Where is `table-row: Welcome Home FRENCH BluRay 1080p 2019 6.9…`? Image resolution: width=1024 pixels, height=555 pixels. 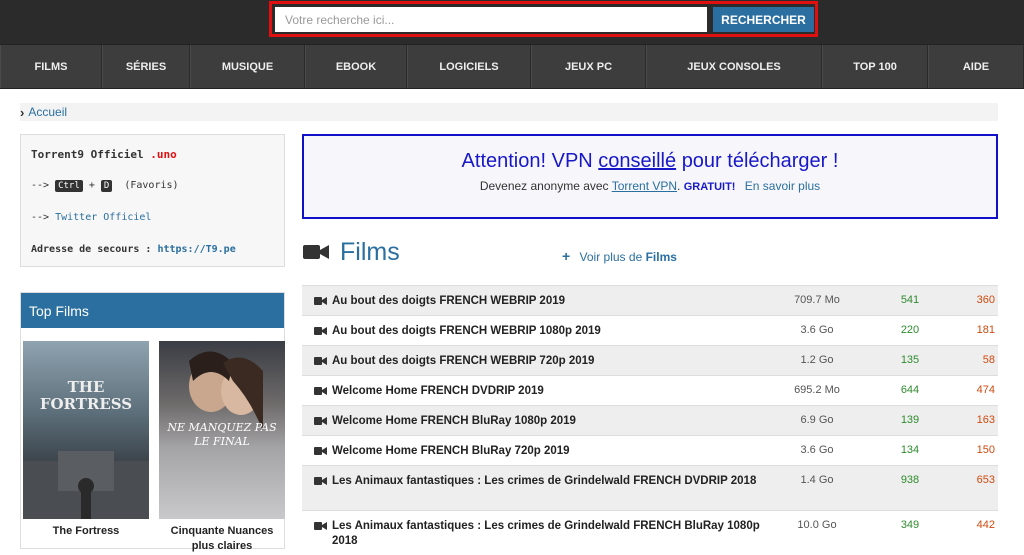 table-row: Welcome Home FRENCH BluRay 1080p 2019 6.9… is located at coordinates (650, 420).